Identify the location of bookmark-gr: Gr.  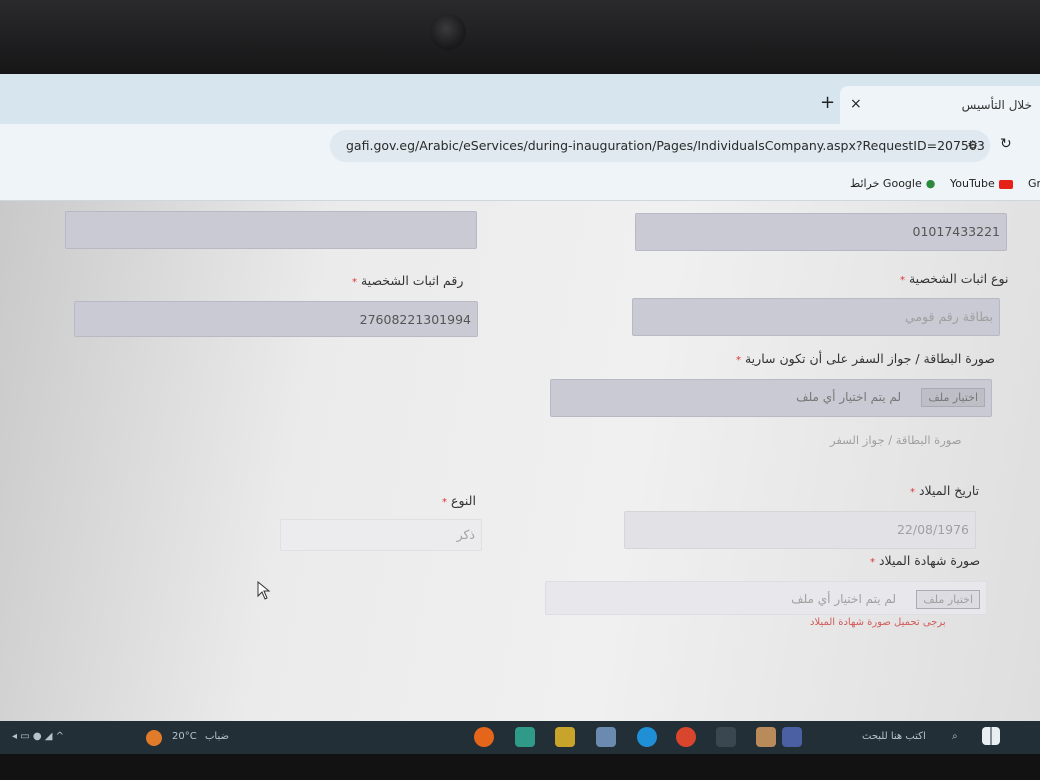
(1034, 183).